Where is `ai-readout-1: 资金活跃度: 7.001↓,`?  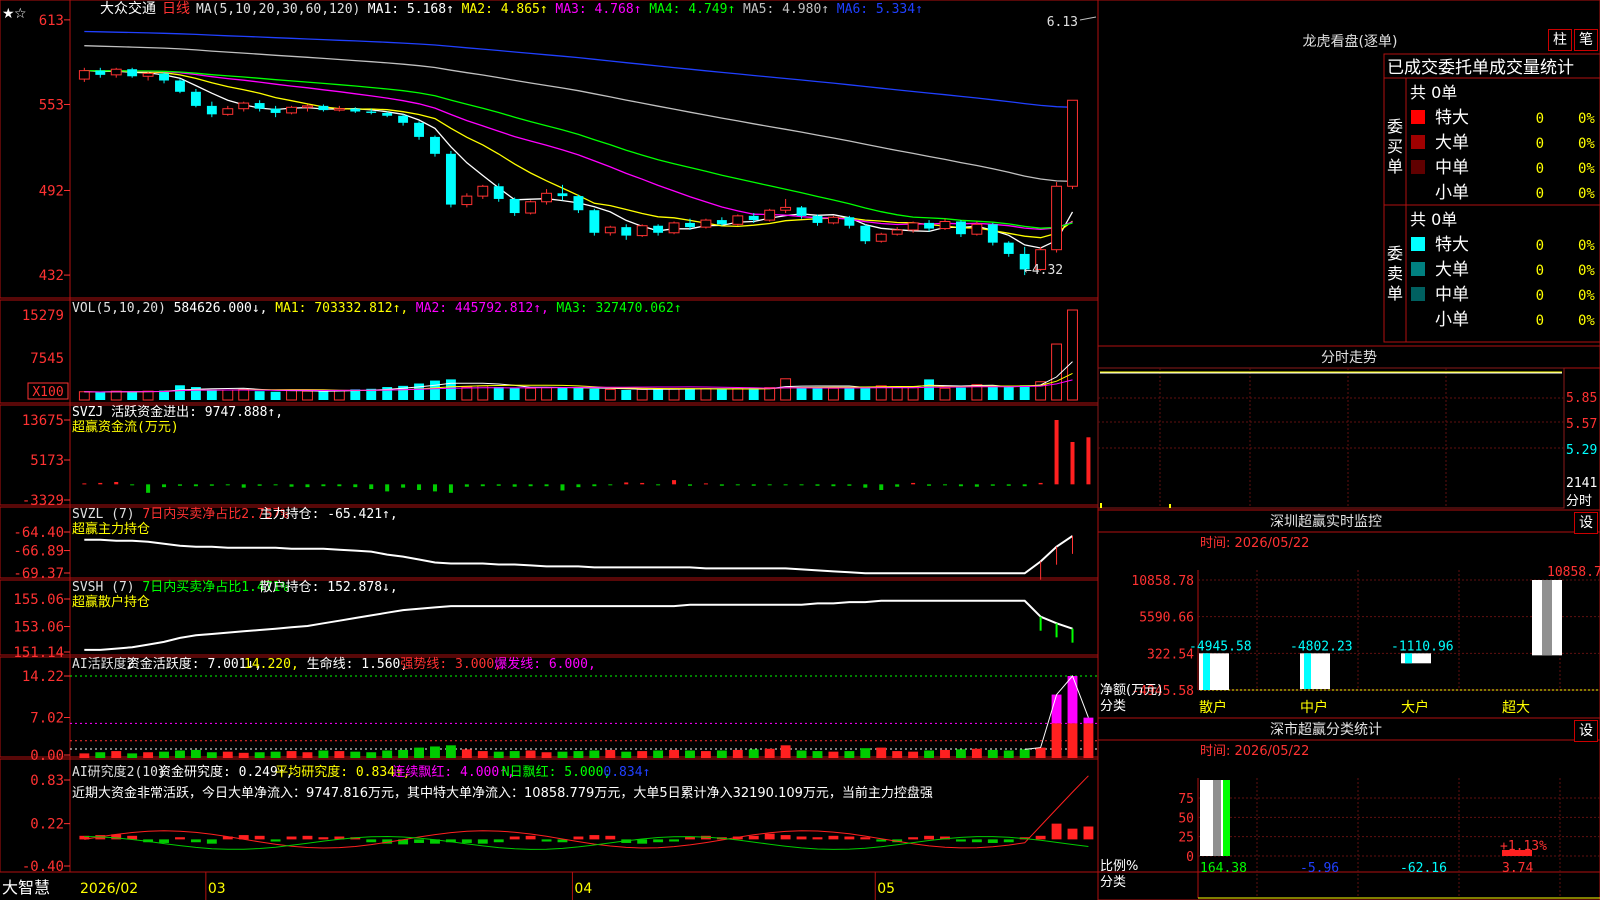
ai-readout-1: 资金活跃度: 7.001↓, is located at coordinates (194, 664).